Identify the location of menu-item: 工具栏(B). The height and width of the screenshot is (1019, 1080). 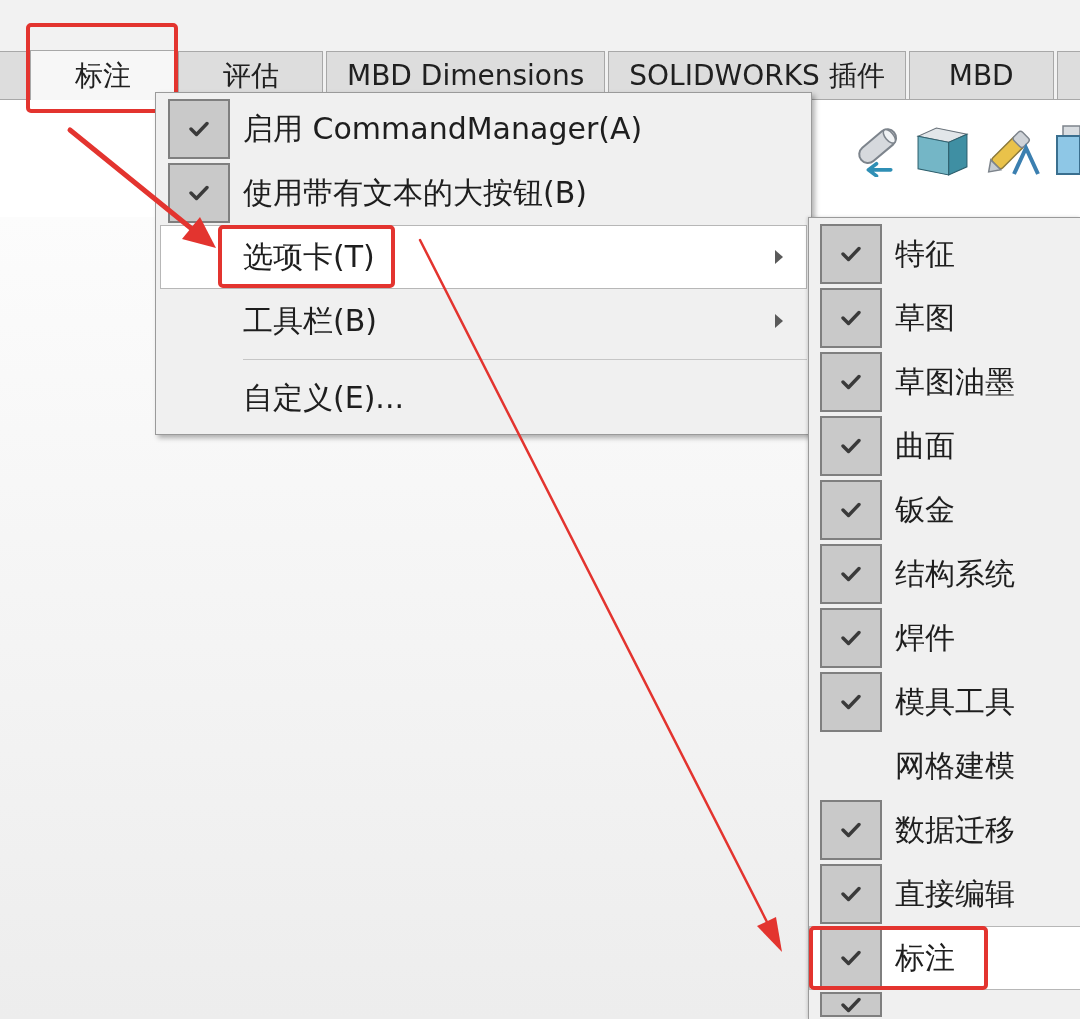
(483, 321).